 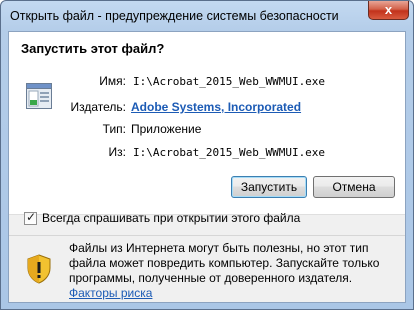 What do you see at coordinates (93, 48) in the screenshot?
I see `dialog-heading: Запустить этот файл?` at bounding box center [93, 48].